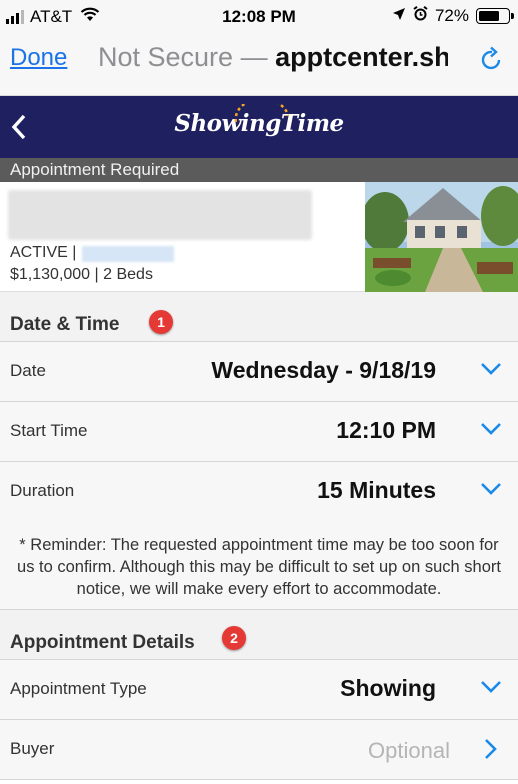  I want to click on date-time-header: Date & Time 1, so click(259, 317).